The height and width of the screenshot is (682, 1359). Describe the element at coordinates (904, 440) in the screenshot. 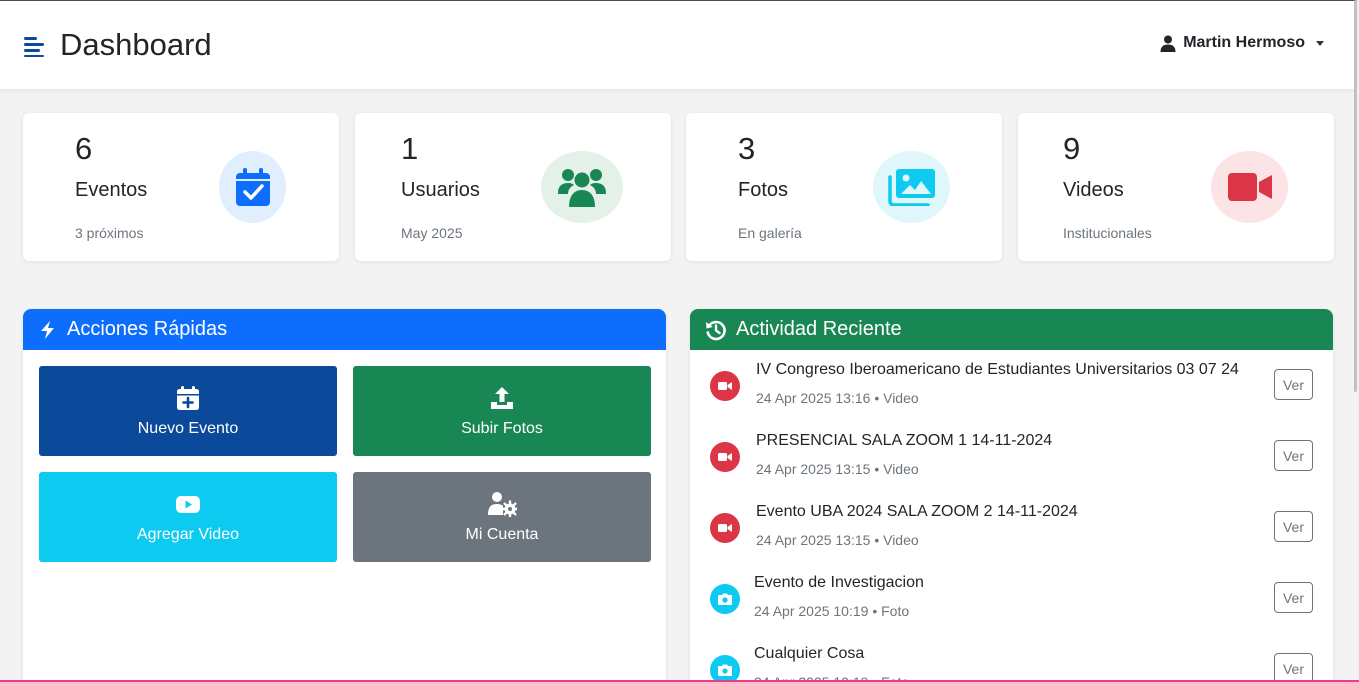

I see `activity-title: PRESENCIAL SALA ZOOM 1 14-11-2024` at that location.